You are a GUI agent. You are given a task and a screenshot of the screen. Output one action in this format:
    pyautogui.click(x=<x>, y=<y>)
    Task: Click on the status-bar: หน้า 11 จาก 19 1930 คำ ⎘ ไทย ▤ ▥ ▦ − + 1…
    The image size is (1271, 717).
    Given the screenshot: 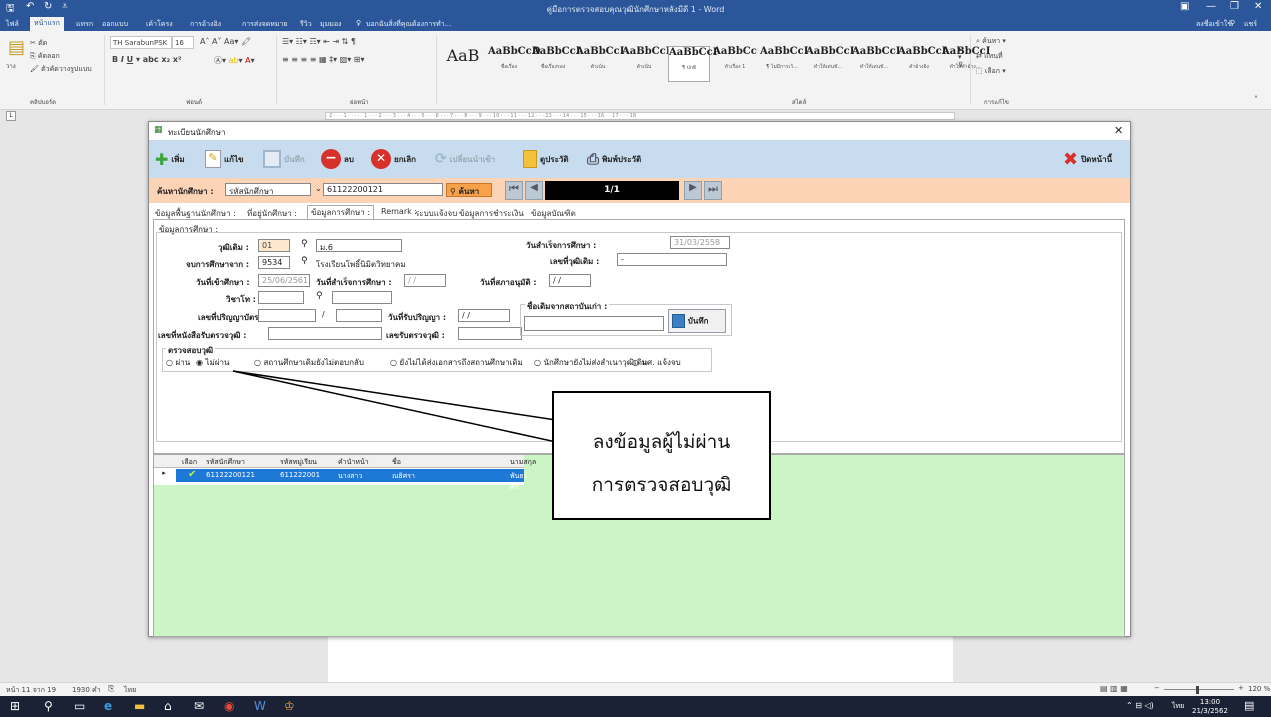 What is the action you would take?
    pyautogui.click(x=635, y=689)
    